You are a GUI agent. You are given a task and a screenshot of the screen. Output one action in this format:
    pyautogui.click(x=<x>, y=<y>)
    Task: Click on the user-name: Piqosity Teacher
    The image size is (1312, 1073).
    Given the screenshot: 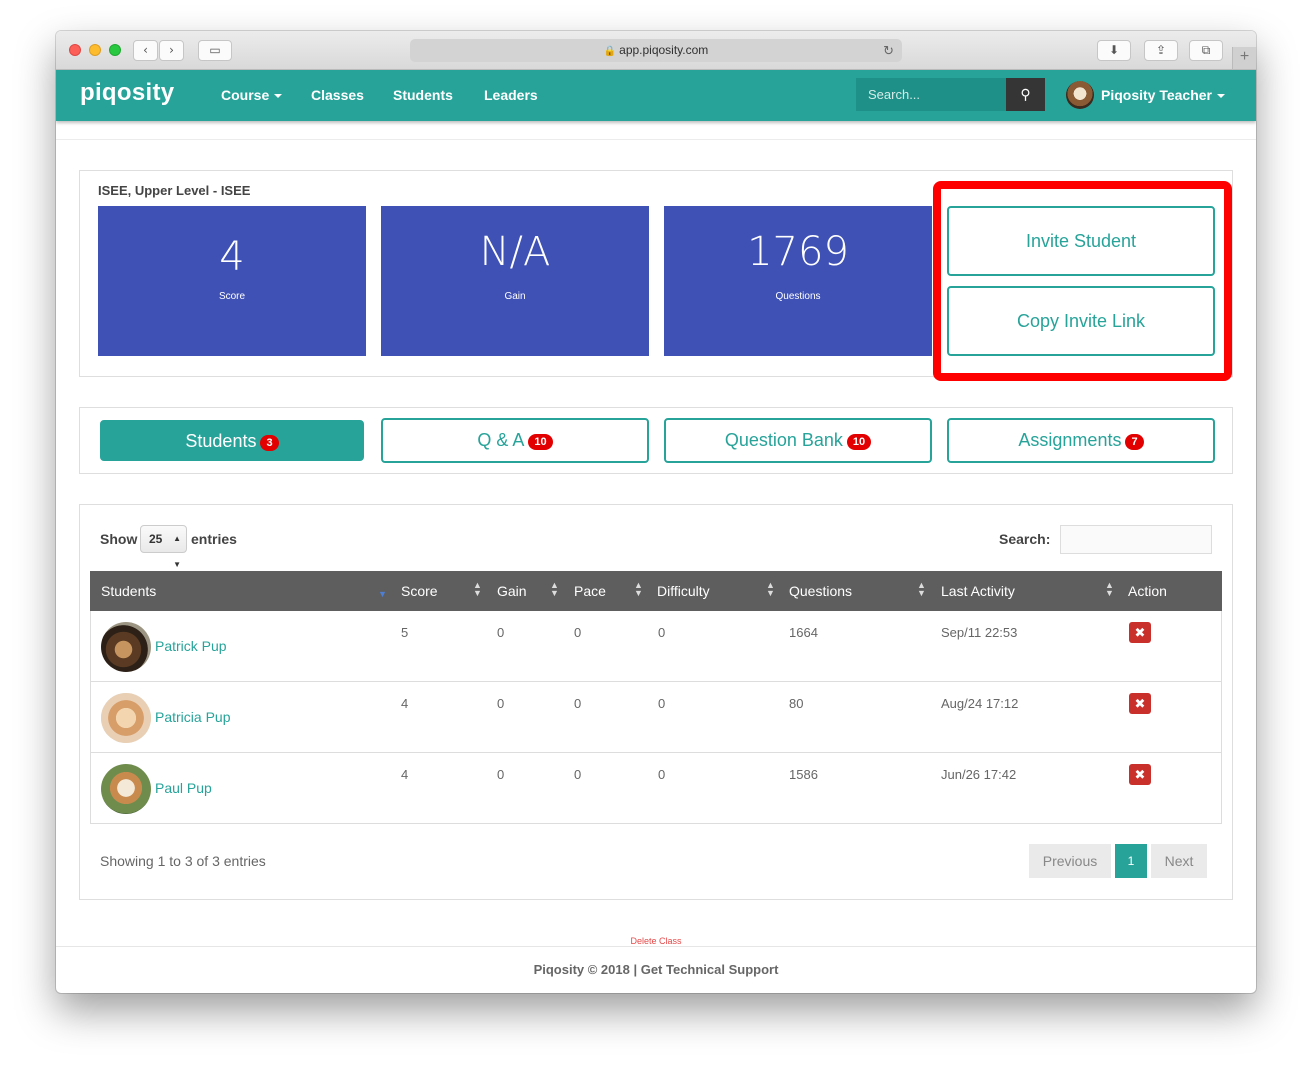 What is the action you would take?
    pyautogui.click(x=1157, y=95)
    